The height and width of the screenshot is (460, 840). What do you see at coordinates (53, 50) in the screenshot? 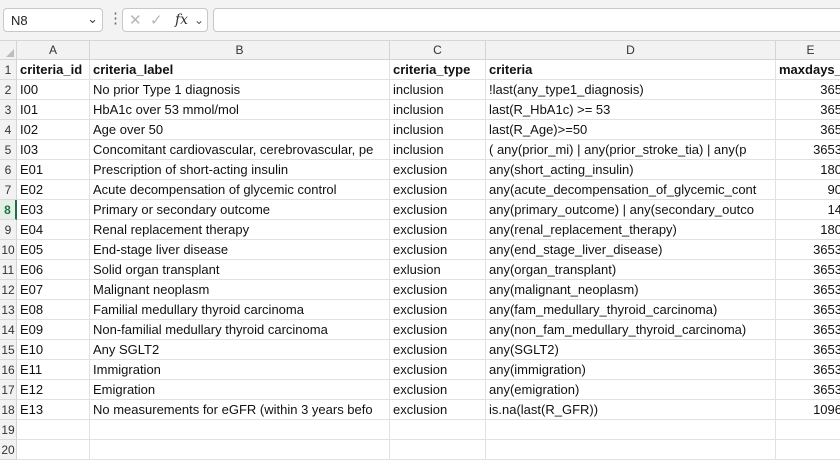
I see `column-header-a: A` at bounding box center [53, 50].